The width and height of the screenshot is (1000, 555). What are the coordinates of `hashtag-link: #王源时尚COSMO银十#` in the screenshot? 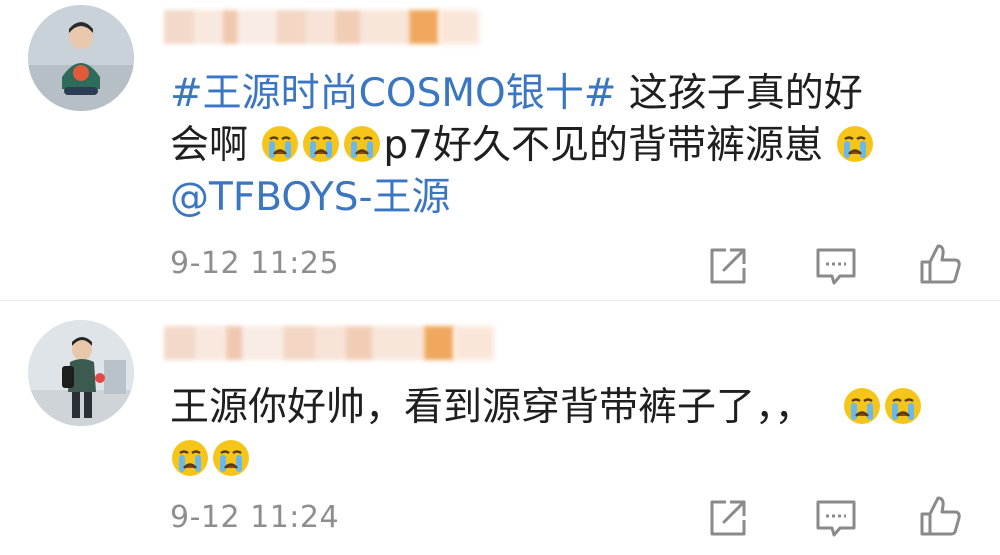 It's located at (393, 93).